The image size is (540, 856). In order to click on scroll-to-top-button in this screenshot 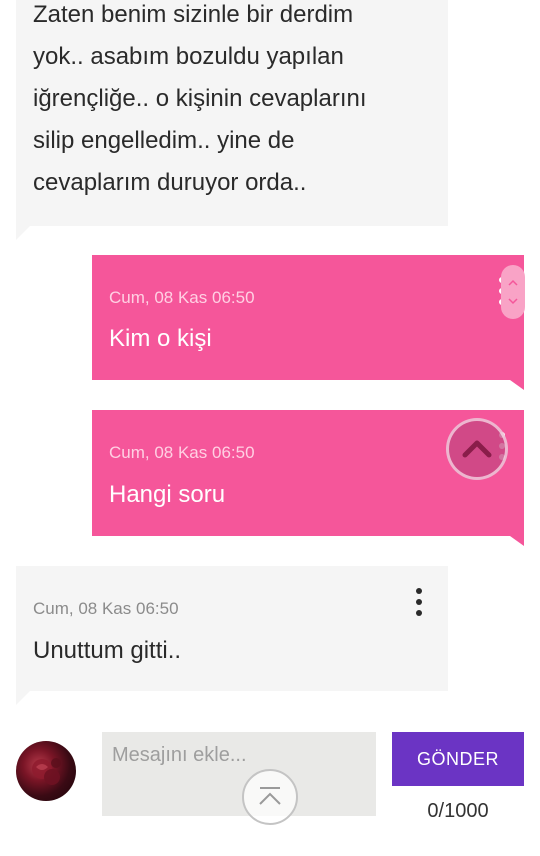, I will do `click(270, 797)`.